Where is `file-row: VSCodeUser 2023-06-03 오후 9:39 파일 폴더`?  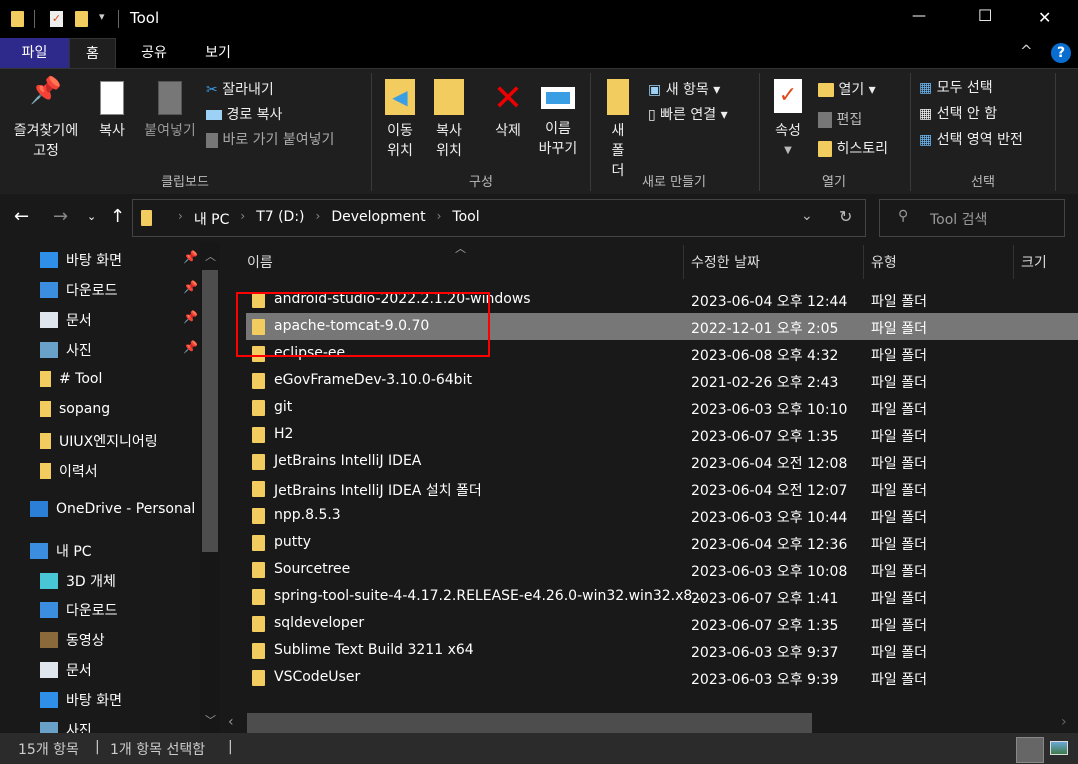
file-row: VSCodeUser 2023-06-03 오후 9:39 파일 폴더 is located at coordinates (662, 677).